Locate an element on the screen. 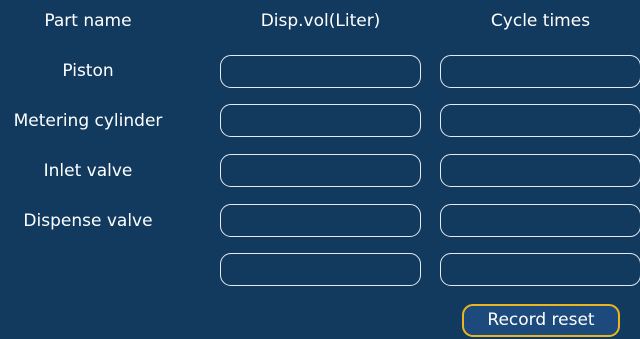 This screenshot has width=640, height=339. dispense-valve-cycle-times-field is located at coordinates (540, 220).